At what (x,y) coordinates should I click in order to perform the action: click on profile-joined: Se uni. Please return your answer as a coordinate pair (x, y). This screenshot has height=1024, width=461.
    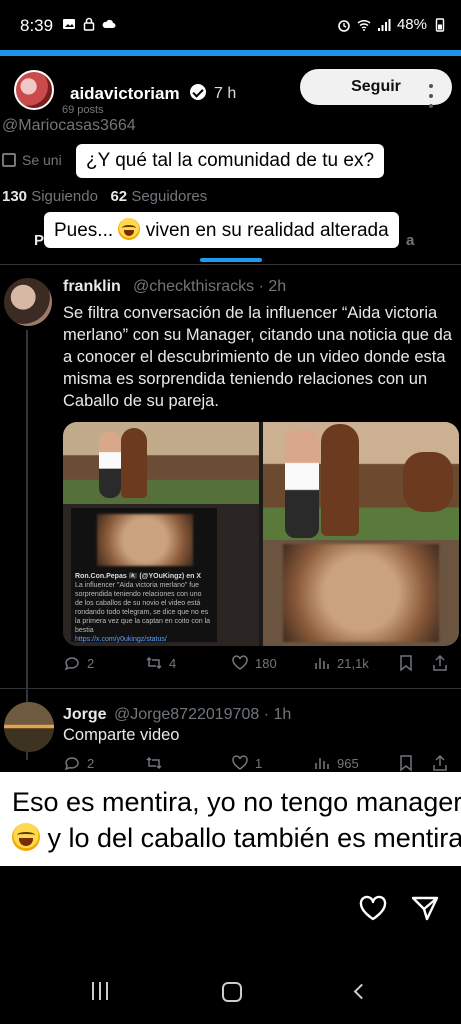
    Looking at the image, I should click on (32, 160).